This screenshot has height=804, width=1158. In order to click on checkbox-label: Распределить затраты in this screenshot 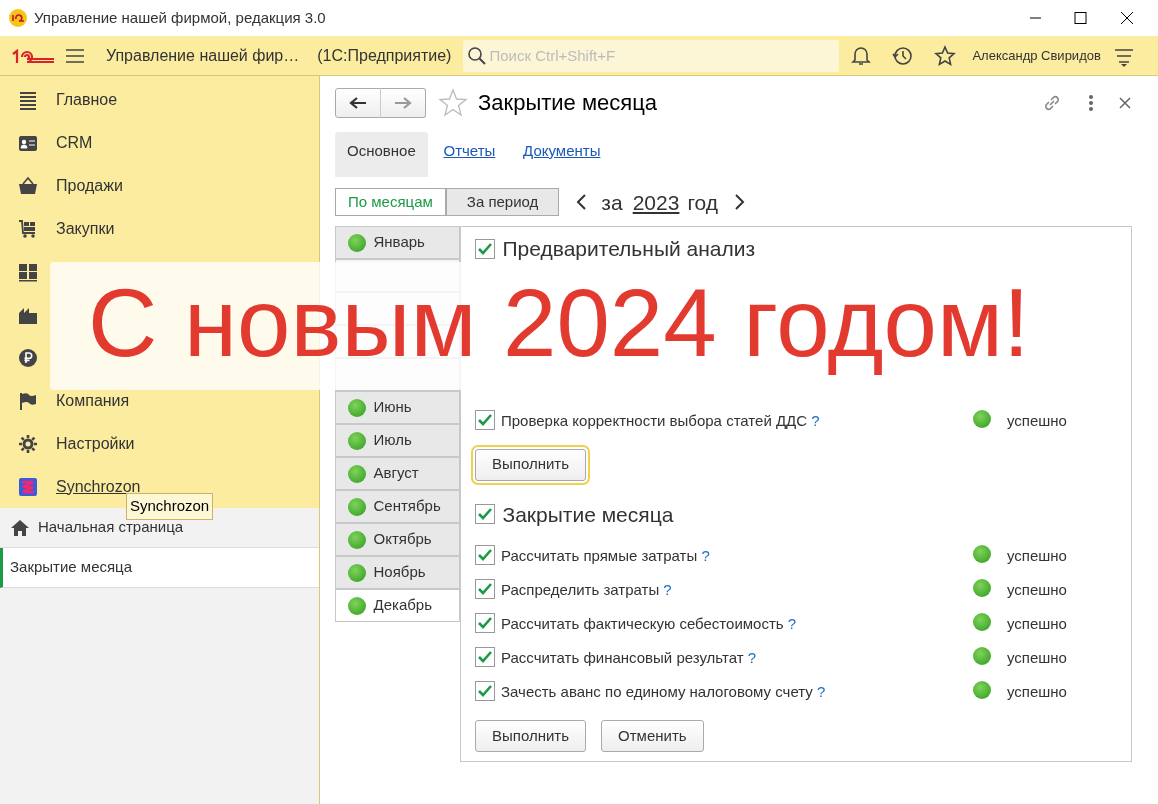, I will do `click(580, 589)`.